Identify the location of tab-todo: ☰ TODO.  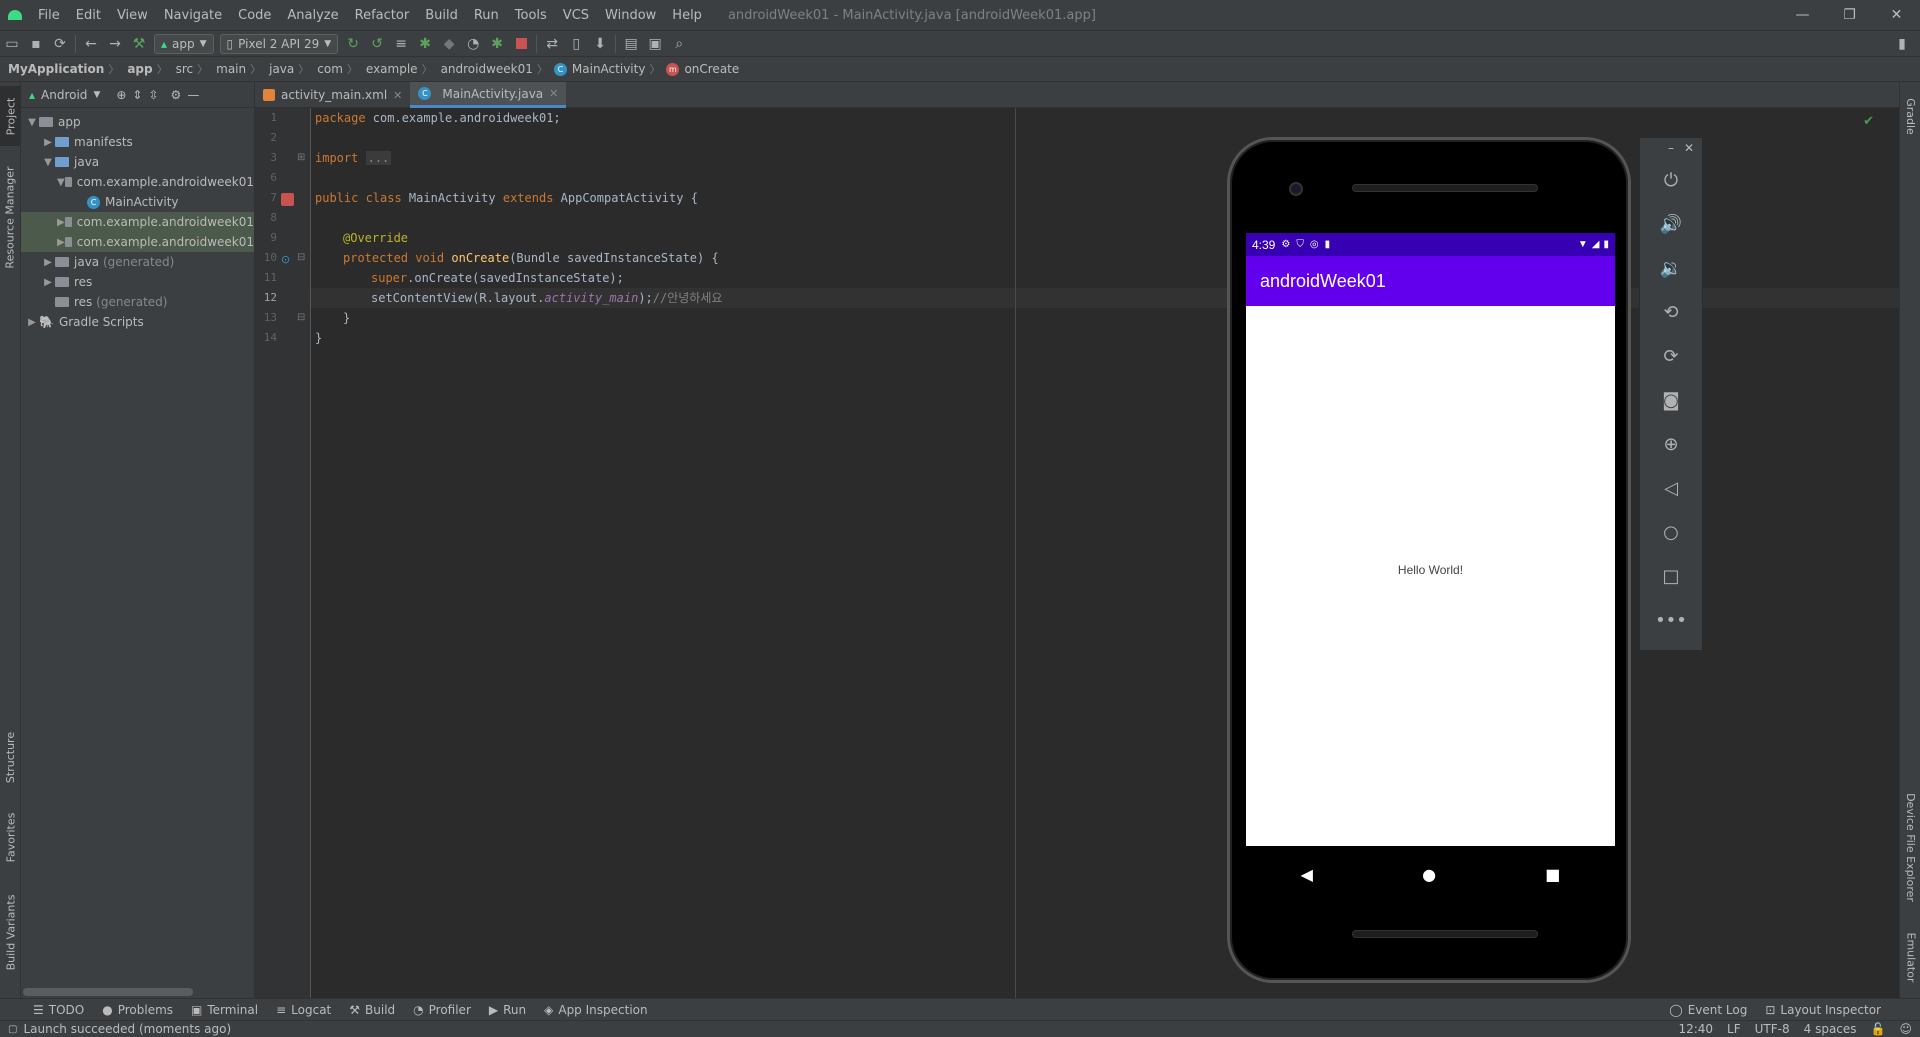
(58, 1010).